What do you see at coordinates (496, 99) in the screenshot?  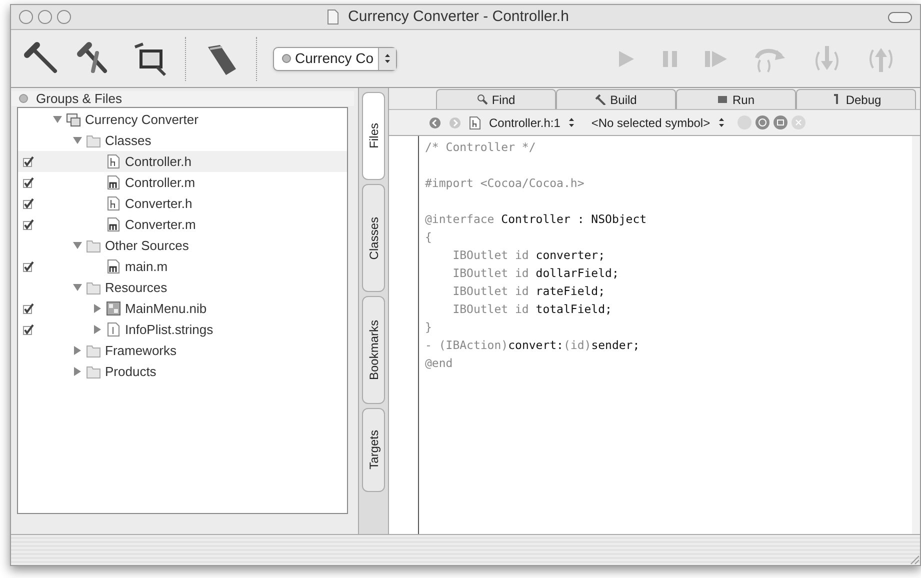 I see `editor-tab: Find` at bounding box center [496, 99].